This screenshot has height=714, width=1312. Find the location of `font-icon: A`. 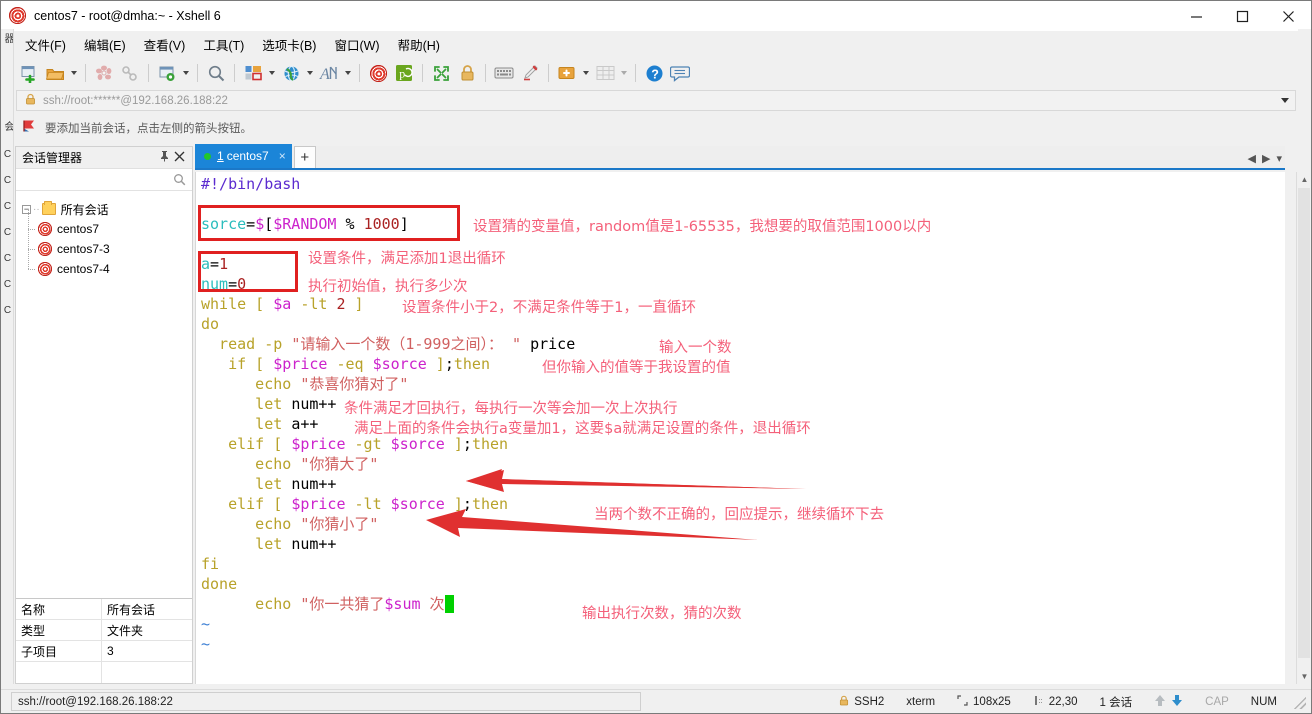

font-icon: A is located at coordinates (329, 73).